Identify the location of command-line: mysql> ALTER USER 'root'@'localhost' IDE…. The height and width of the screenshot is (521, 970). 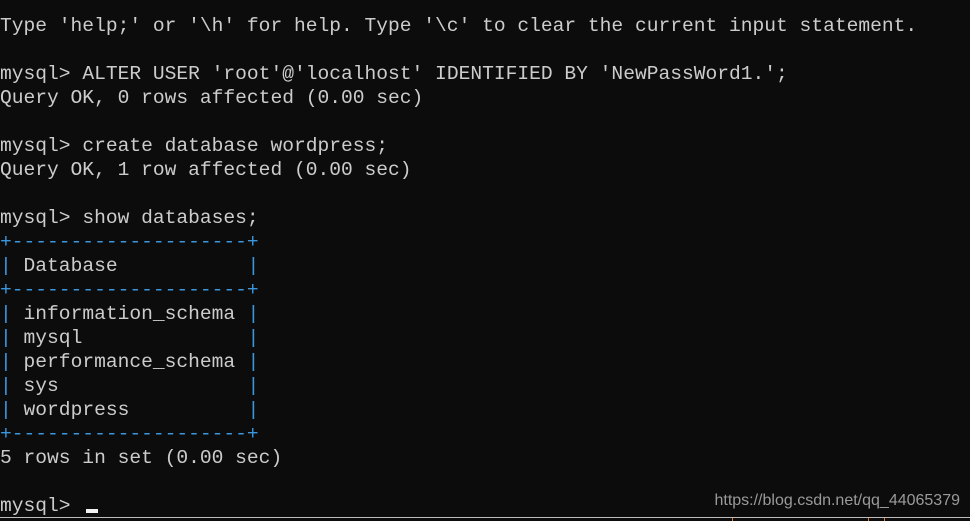
(458, 74).